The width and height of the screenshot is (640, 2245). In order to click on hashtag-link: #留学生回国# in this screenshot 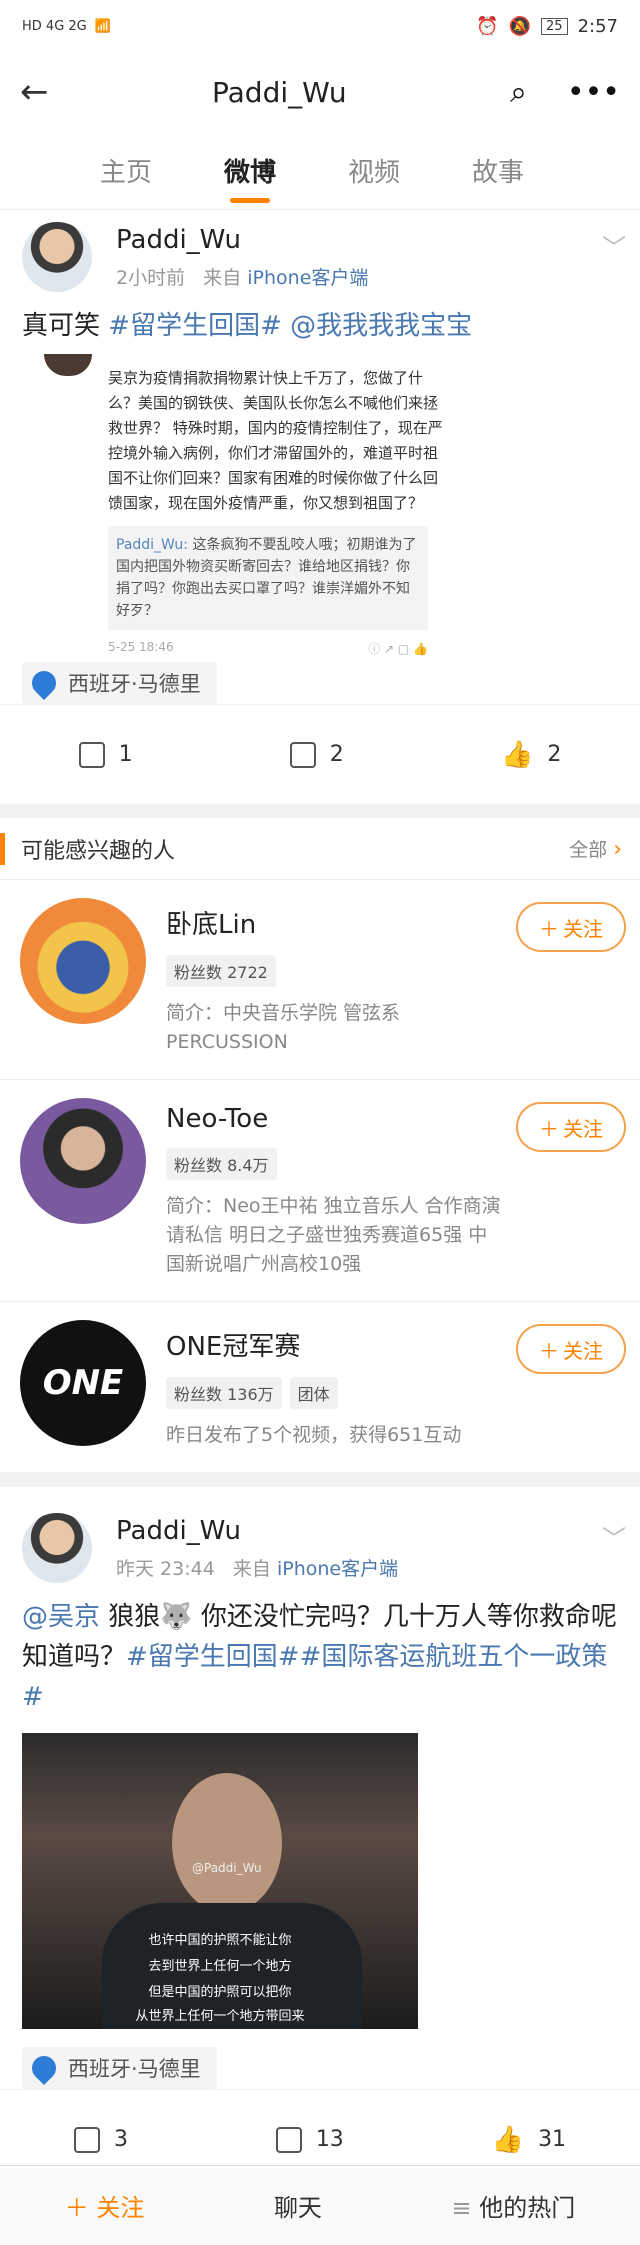, I will do `click(195, 326)`.